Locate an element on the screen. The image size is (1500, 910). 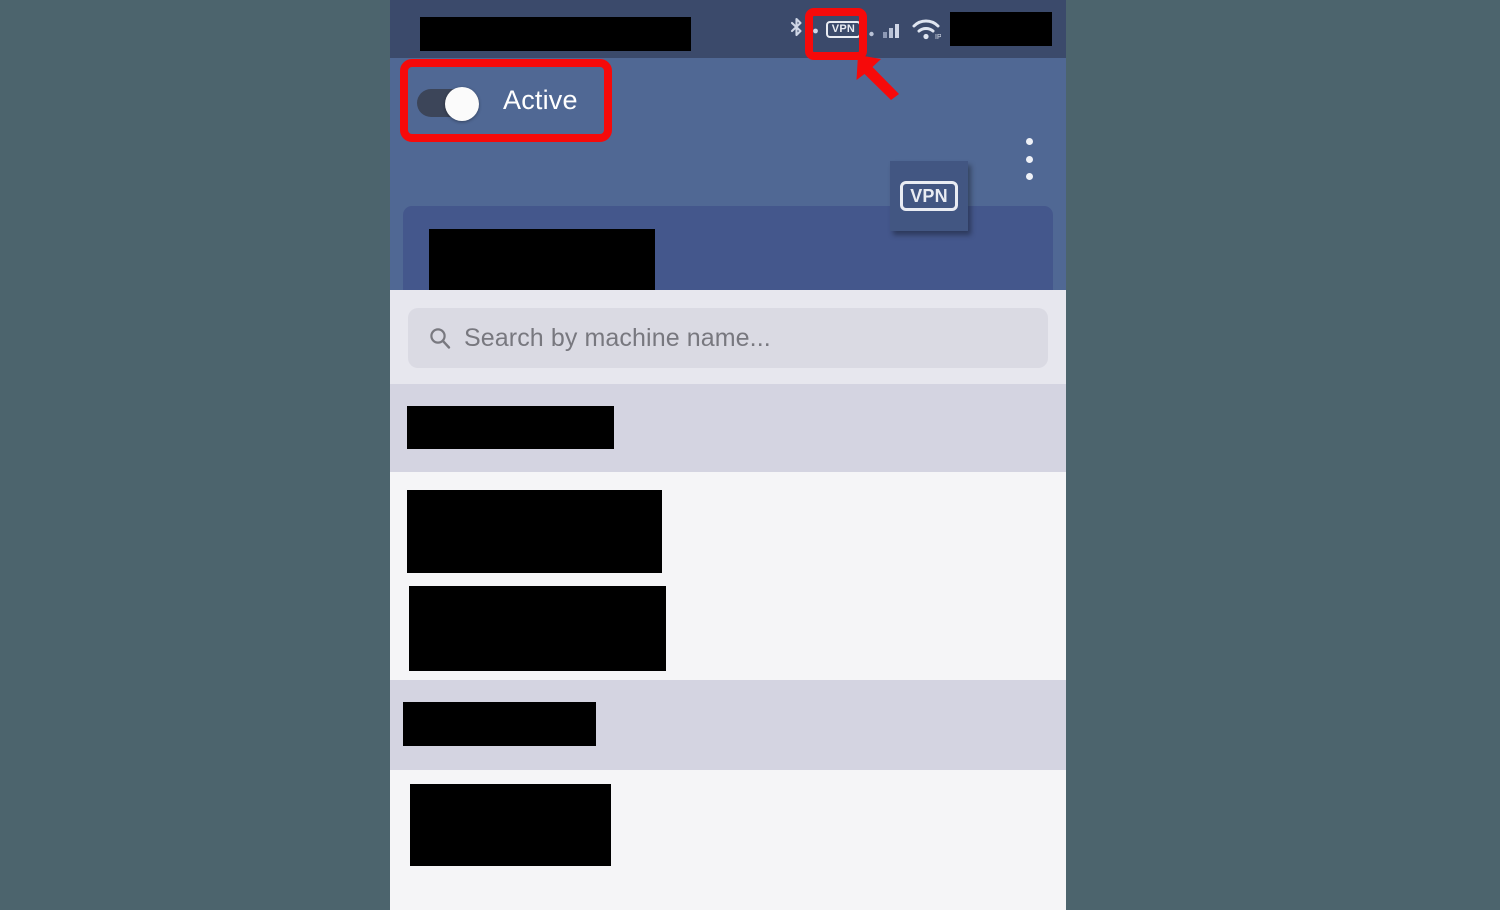
toggle-label: Active is located at coordinates (540, 100).